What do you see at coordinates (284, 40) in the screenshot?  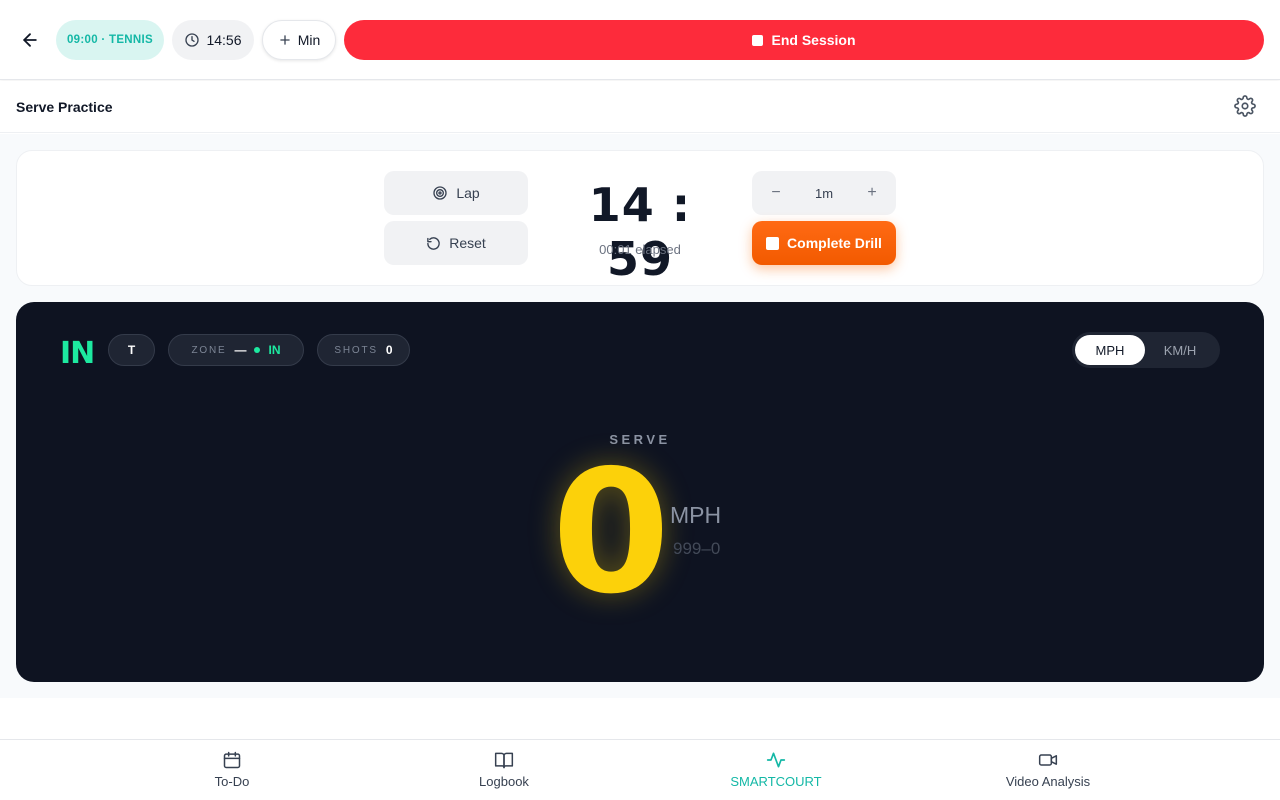 I see `plus-icon` at bounding box center [284, 40].